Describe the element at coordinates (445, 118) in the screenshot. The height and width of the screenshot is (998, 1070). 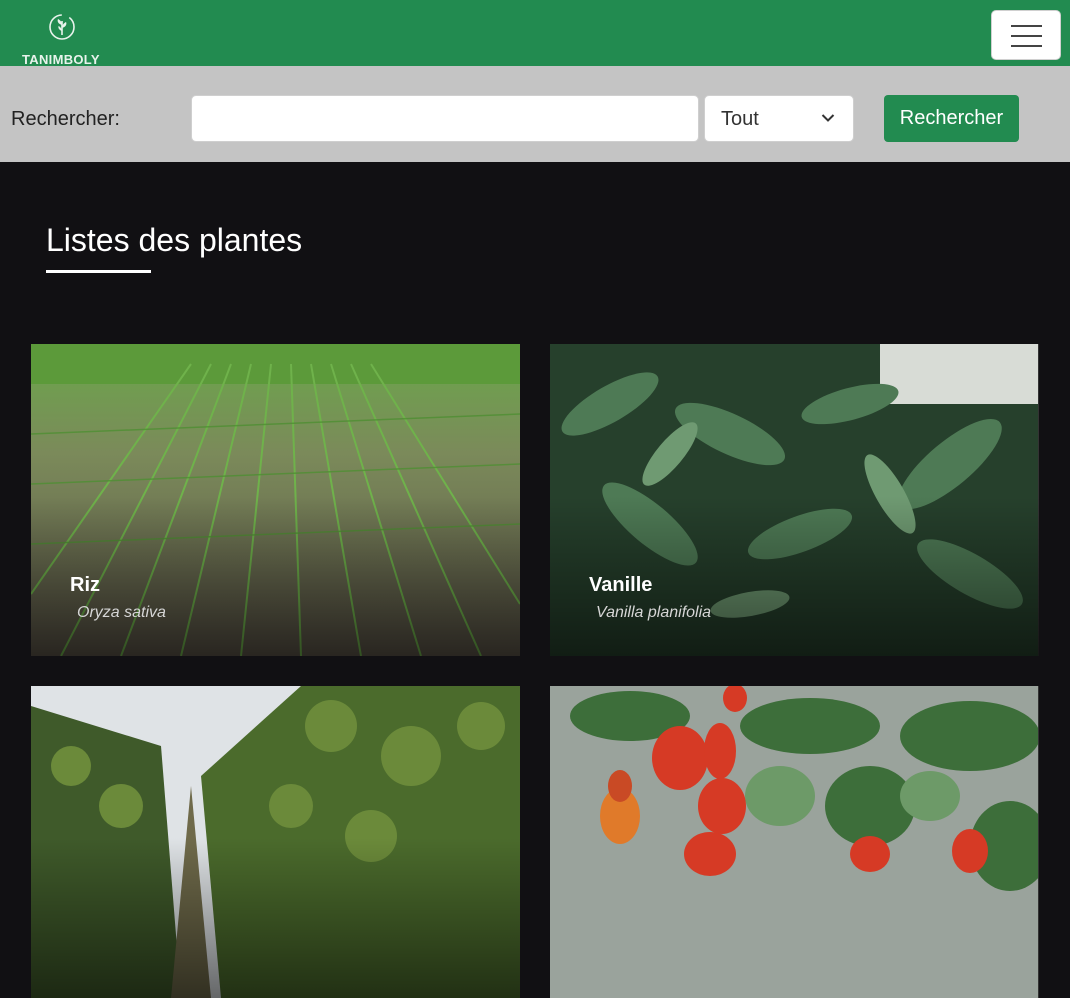
I see `search-input` at that location.